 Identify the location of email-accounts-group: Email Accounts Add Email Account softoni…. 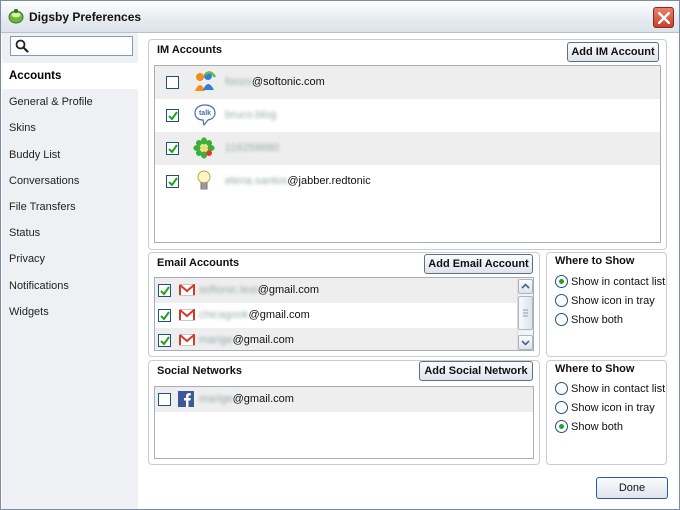
(344, 304).